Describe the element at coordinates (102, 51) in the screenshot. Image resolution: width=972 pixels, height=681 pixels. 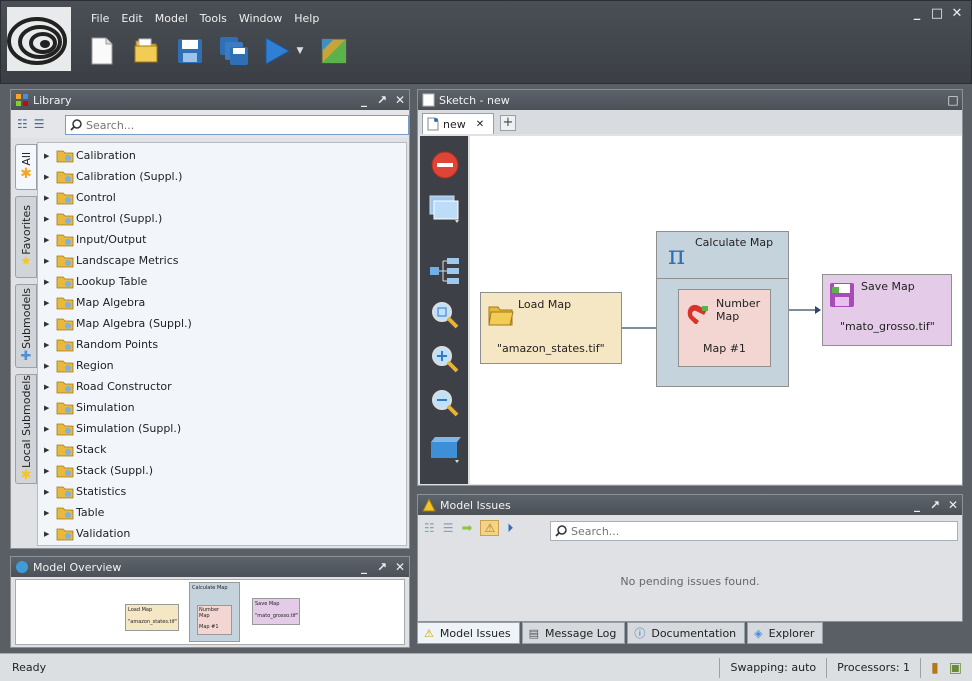
I see `new-file-button` at that location.